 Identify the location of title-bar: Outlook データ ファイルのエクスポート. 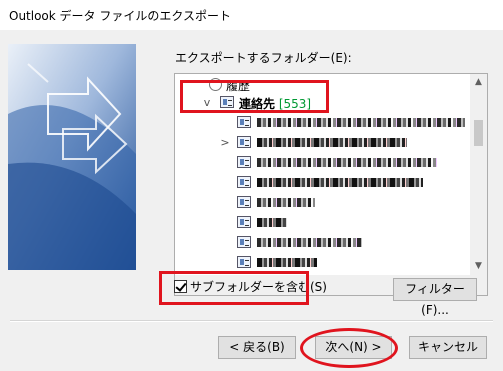
(251, 15).